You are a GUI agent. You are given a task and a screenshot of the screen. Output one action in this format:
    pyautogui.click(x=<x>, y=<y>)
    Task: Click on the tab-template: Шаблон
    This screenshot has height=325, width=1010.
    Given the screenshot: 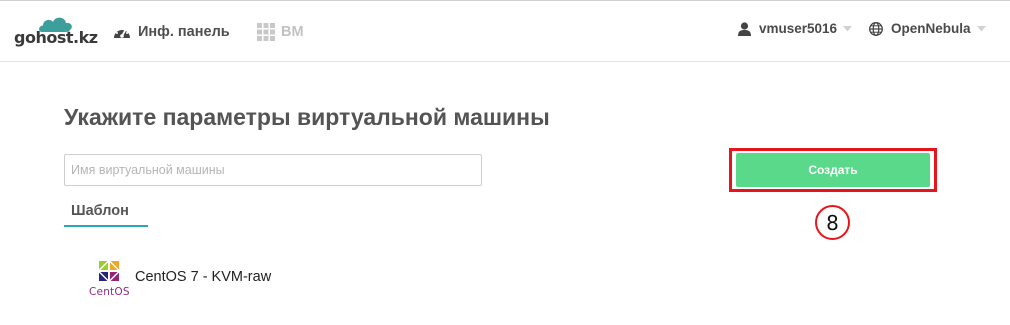 What is the action you would take?
    pyautogui.click(x=106, y=214)
    